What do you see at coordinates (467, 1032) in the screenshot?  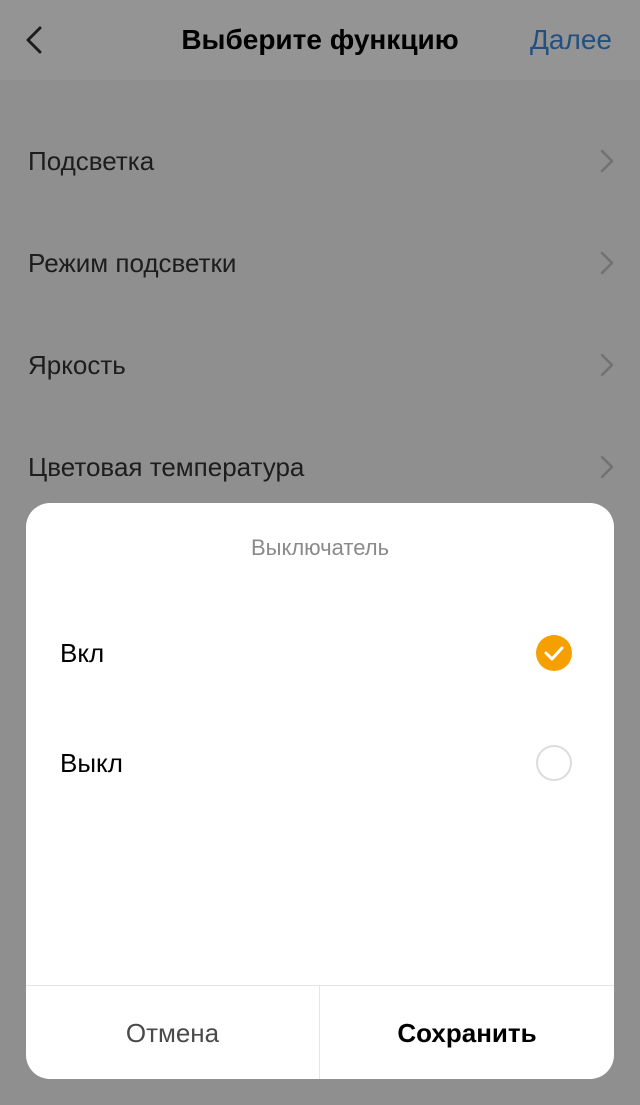 I see `save-button: Сохранить` at bounding box center [467, 1032].